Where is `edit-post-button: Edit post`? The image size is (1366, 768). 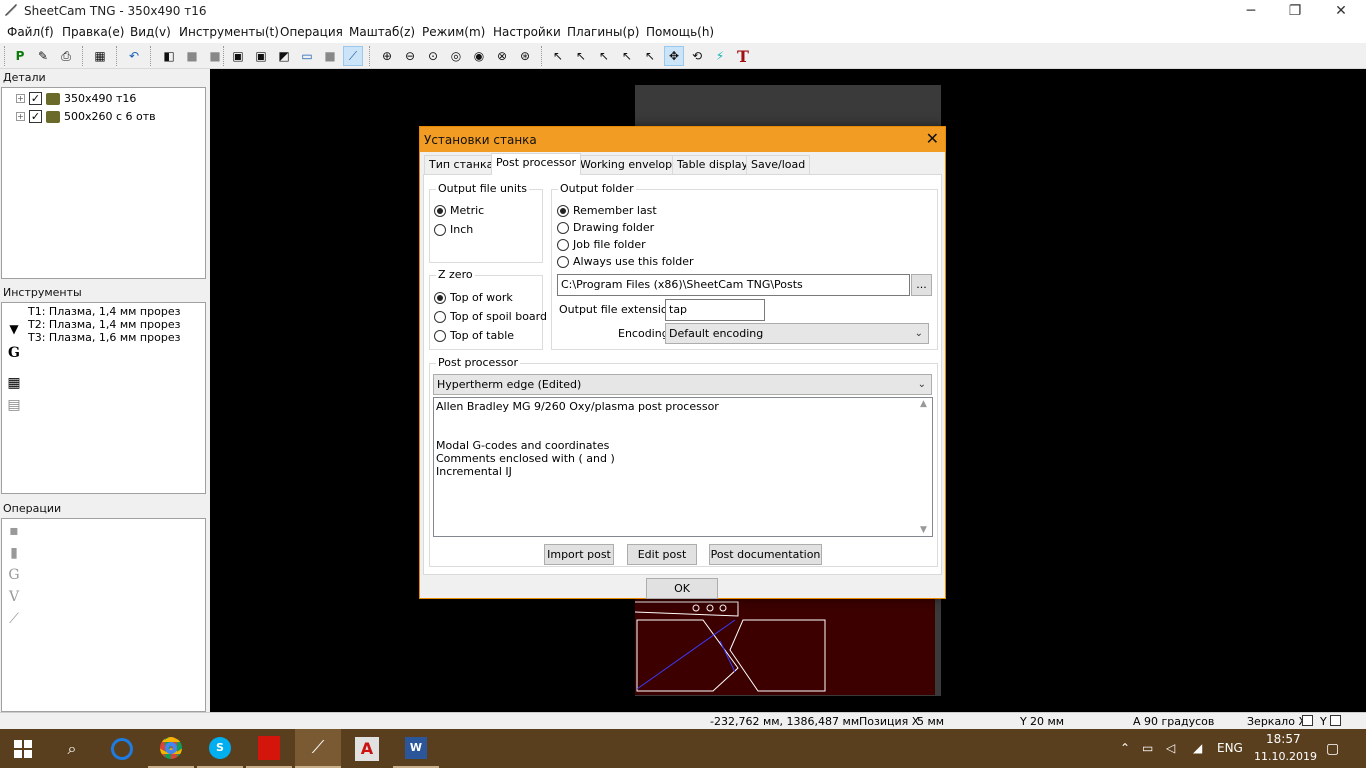
edit-post-button: Edit post is located at coordinates (662, 554).